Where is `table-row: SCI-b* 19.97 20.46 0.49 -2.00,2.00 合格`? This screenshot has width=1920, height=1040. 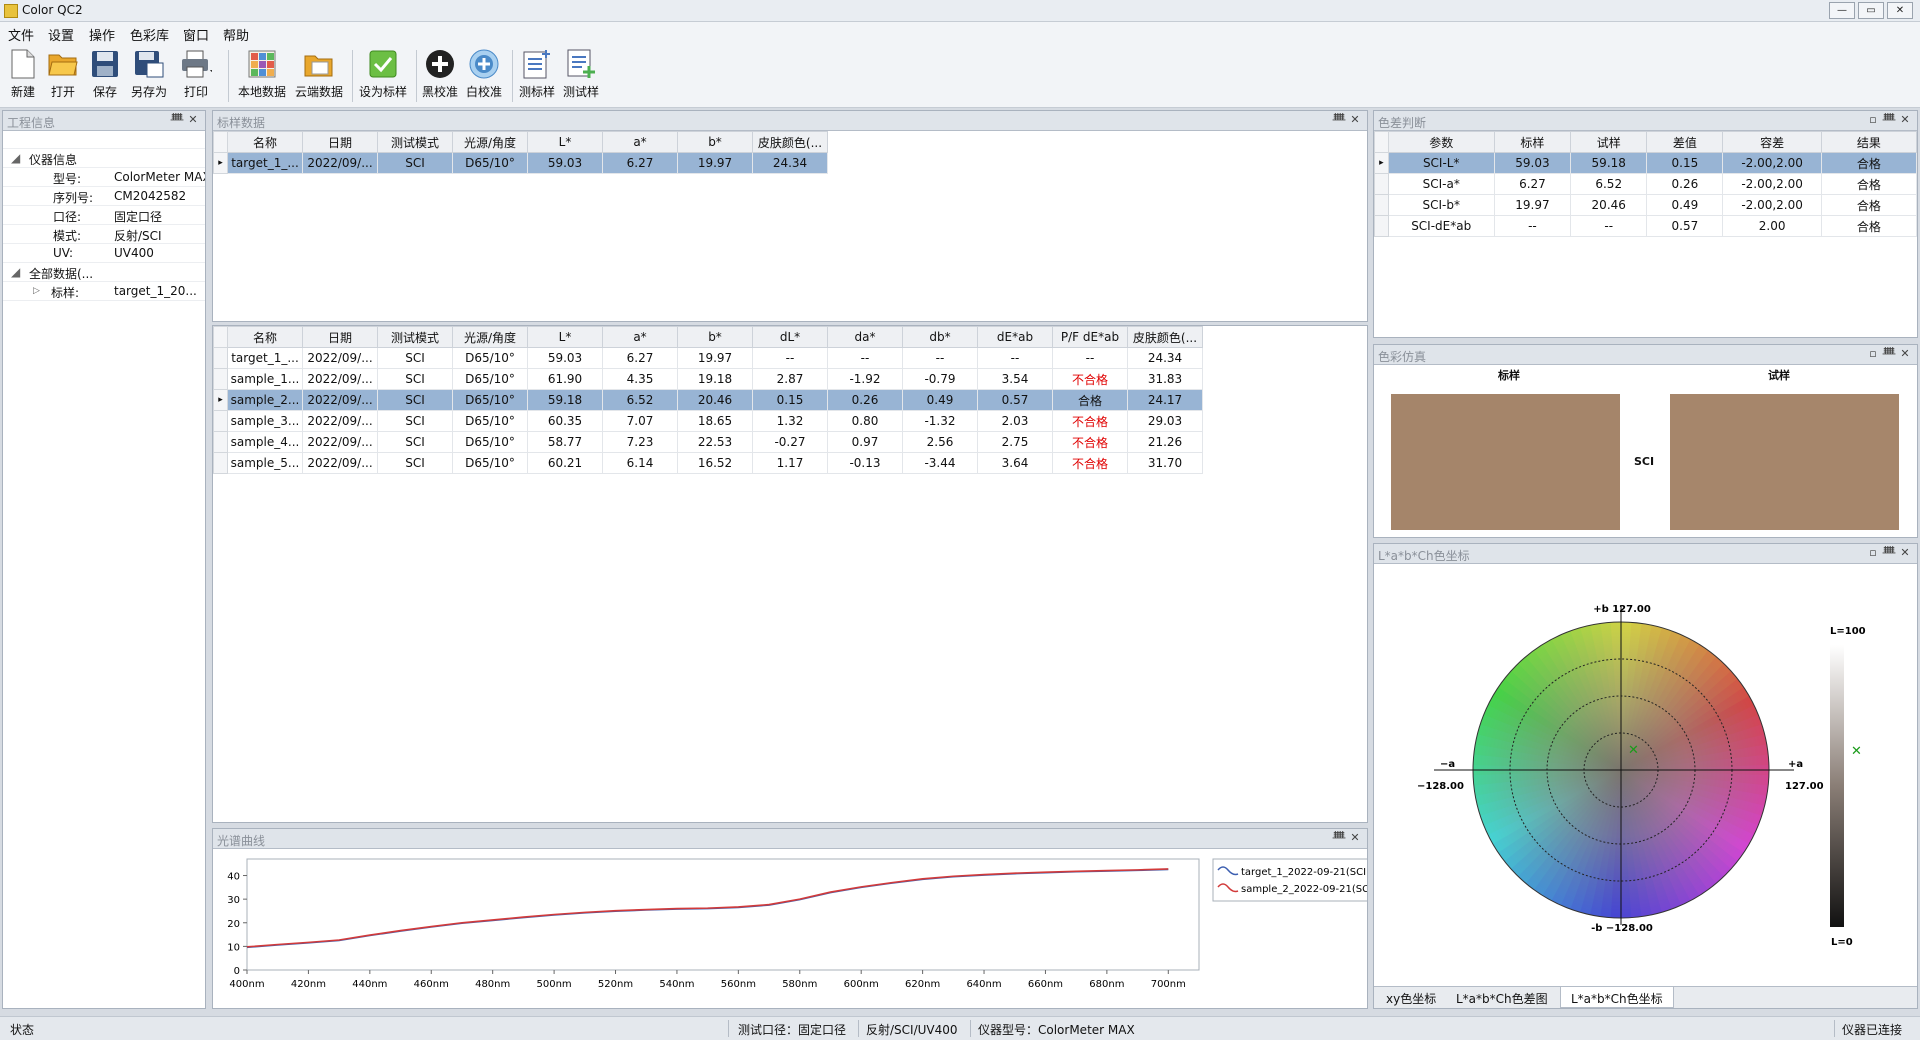
table-row: SCI-b* 19.97 20.46 0.49 -2.00,2.00 合格 is located at coordinates (1645, 205).